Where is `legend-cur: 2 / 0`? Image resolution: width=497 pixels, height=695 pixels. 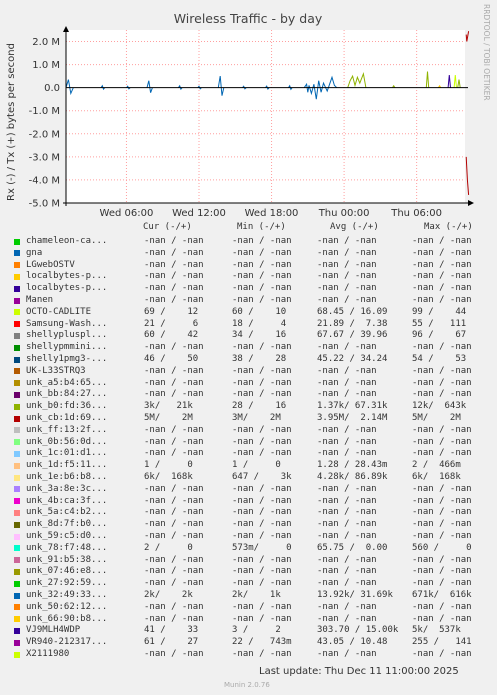 legend-cur: 2 / 0 is located at coordinates (168, 547).